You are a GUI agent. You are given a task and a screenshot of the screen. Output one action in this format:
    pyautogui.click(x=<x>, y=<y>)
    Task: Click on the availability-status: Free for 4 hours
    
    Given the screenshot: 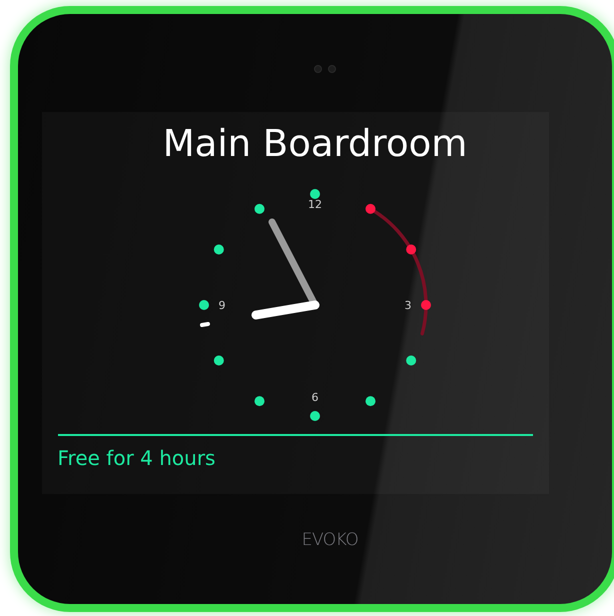 What is the action you would take?
    pyautogui.click(x=137, y=458)
    